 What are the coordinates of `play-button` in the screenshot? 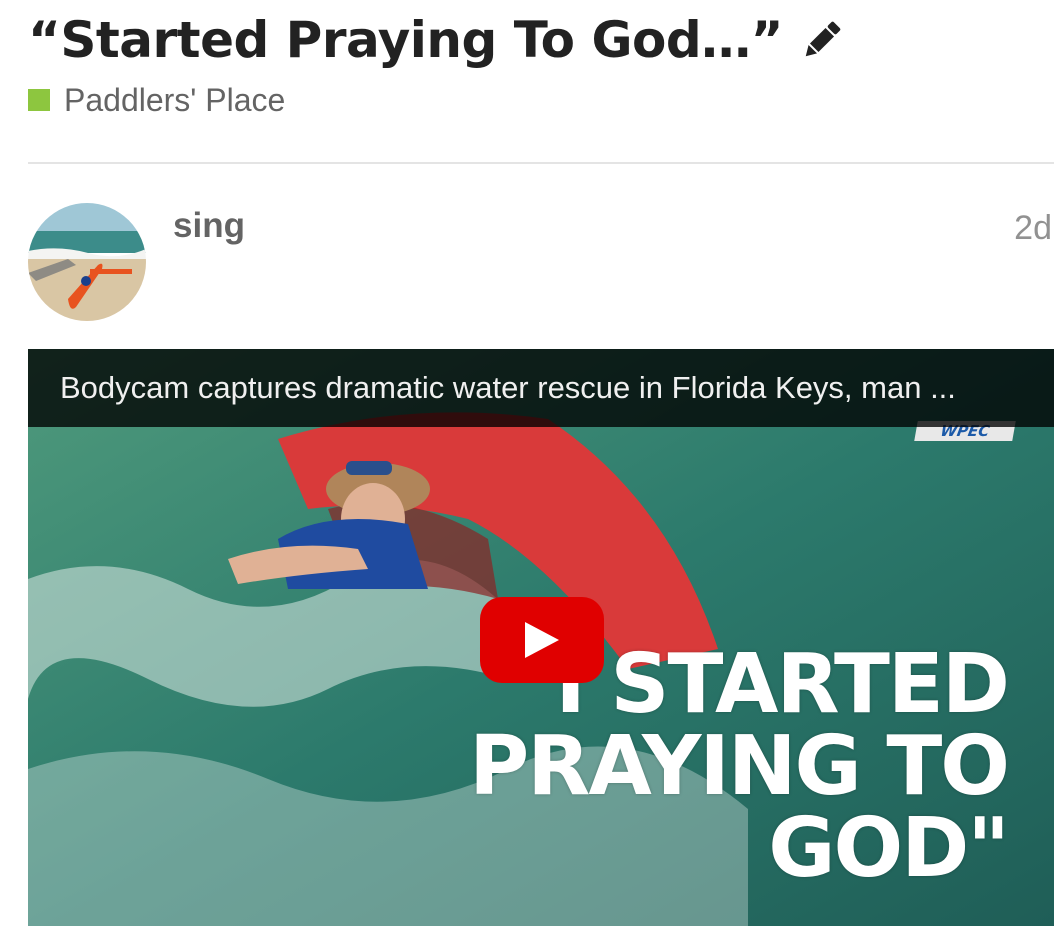 It's located at (542, 640).